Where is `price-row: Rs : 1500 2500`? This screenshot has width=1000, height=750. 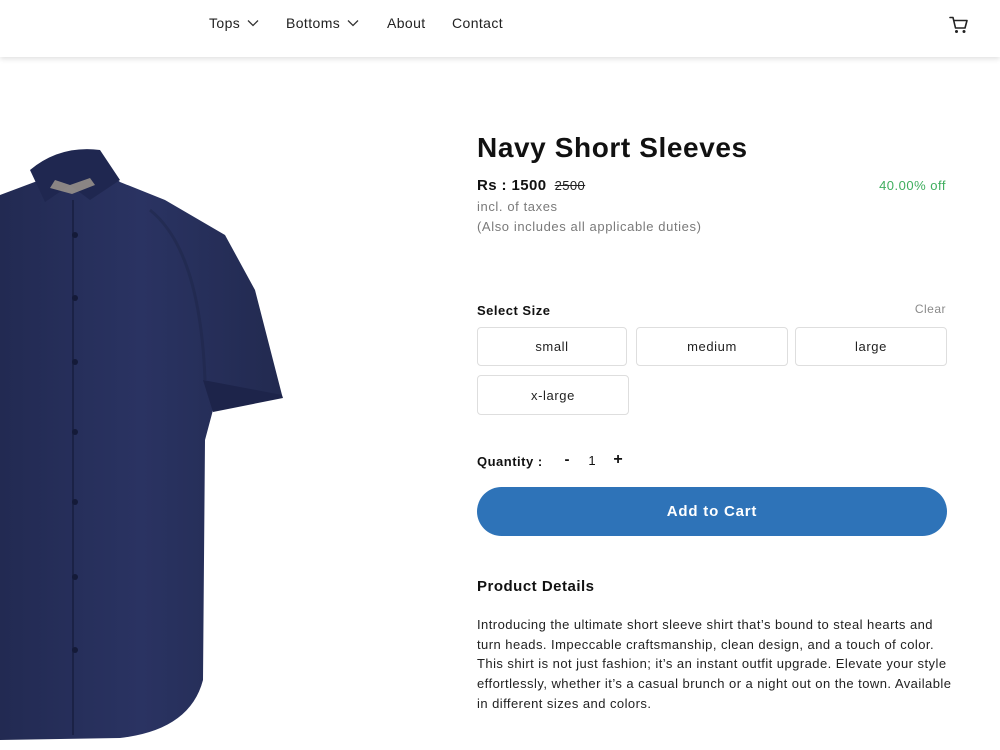 price-row: Rs : 1500 2500 is located at coordinates (531, 185).